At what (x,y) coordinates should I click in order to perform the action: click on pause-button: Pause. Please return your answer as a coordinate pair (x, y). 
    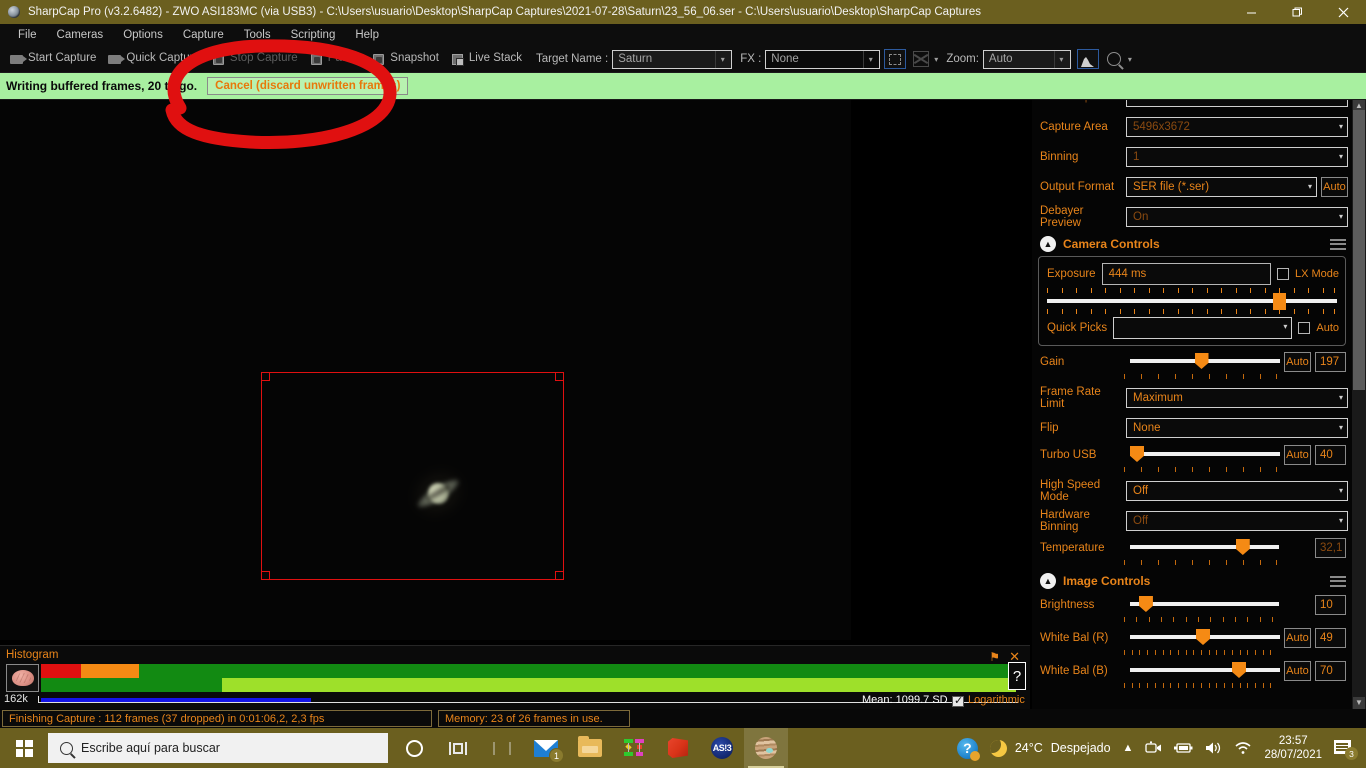
    Looking at the image, I should click on (335, 59).